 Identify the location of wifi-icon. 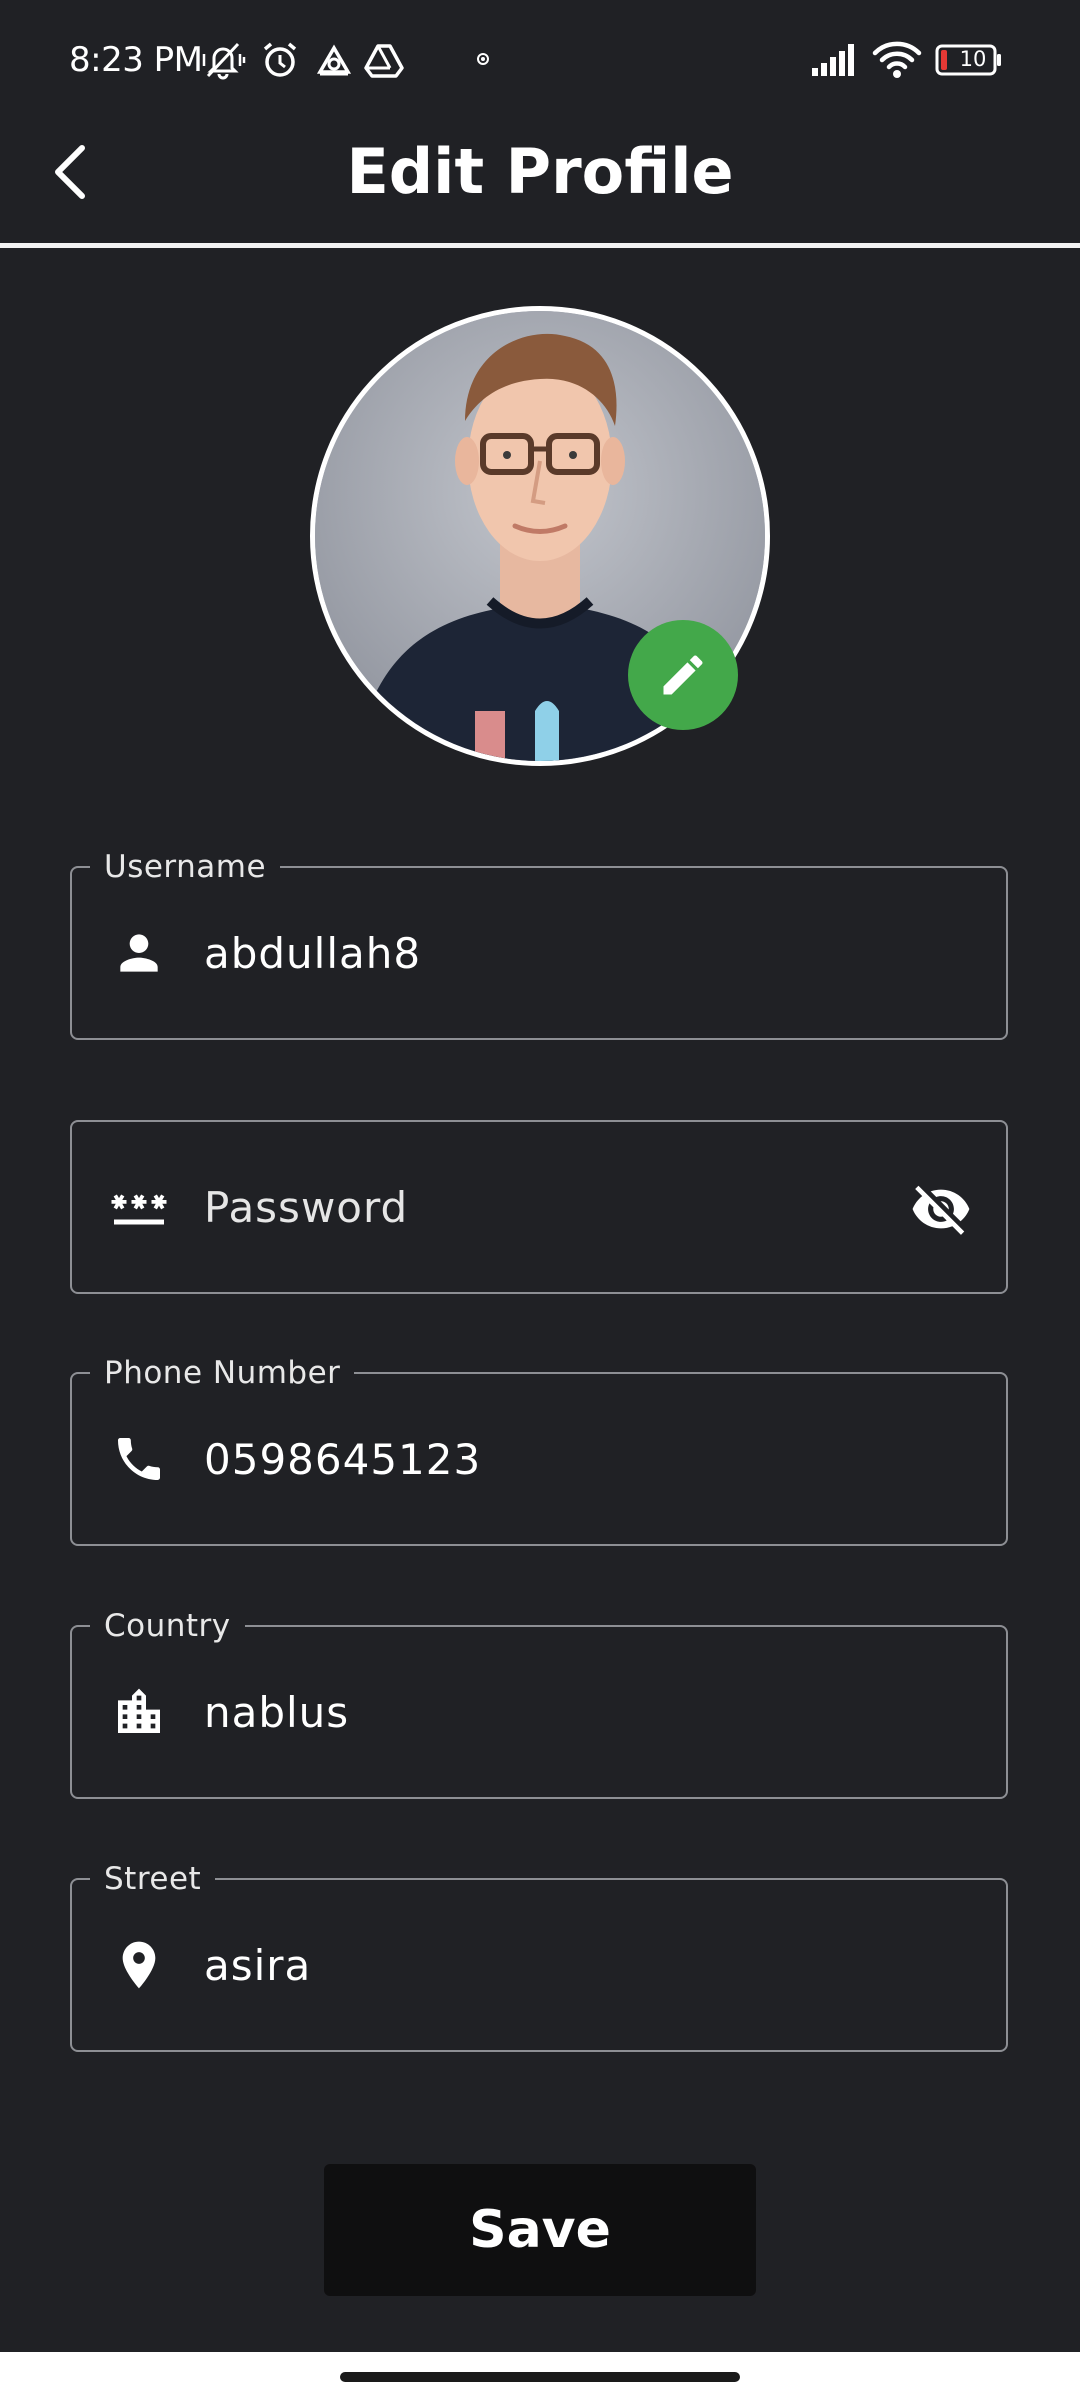
(897, 60).